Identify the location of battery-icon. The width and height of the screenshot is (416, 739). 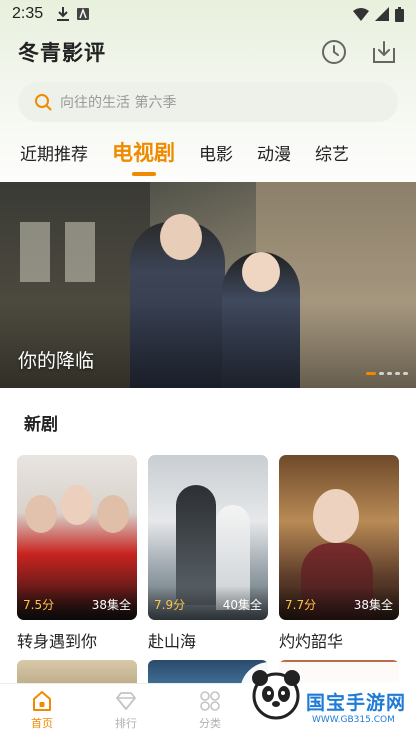
(399, 14).